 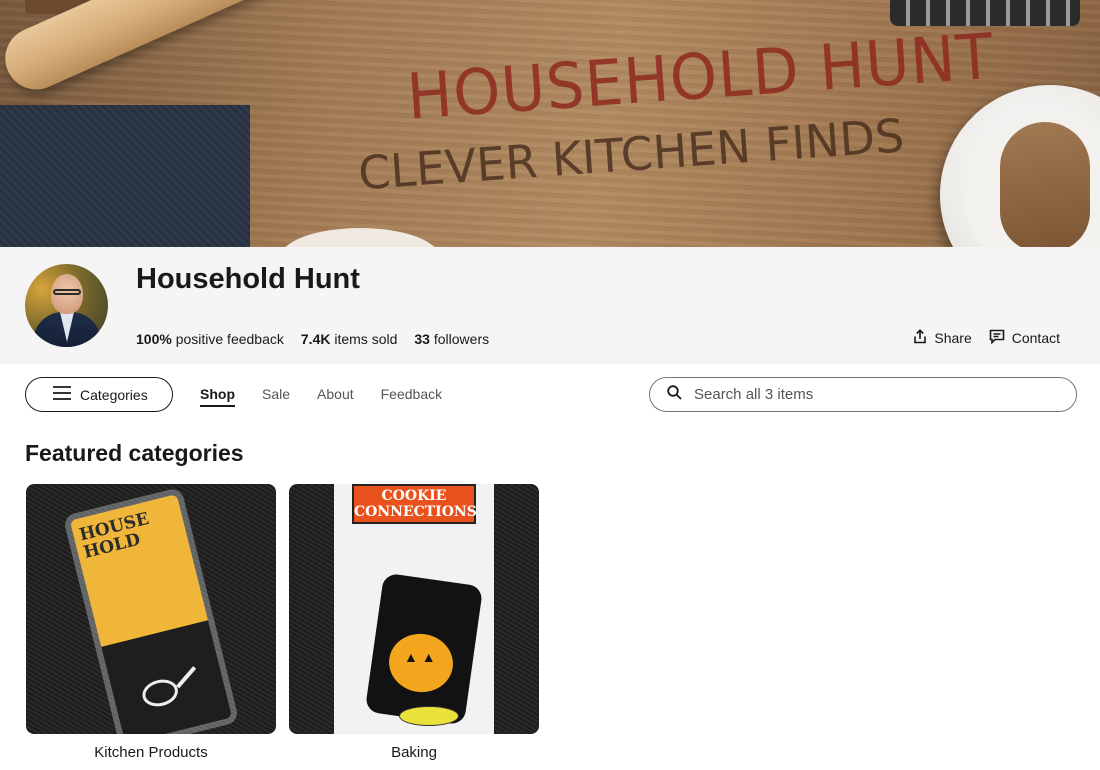 I want to click on categories-label: Categories, so click(x=114, y=394).